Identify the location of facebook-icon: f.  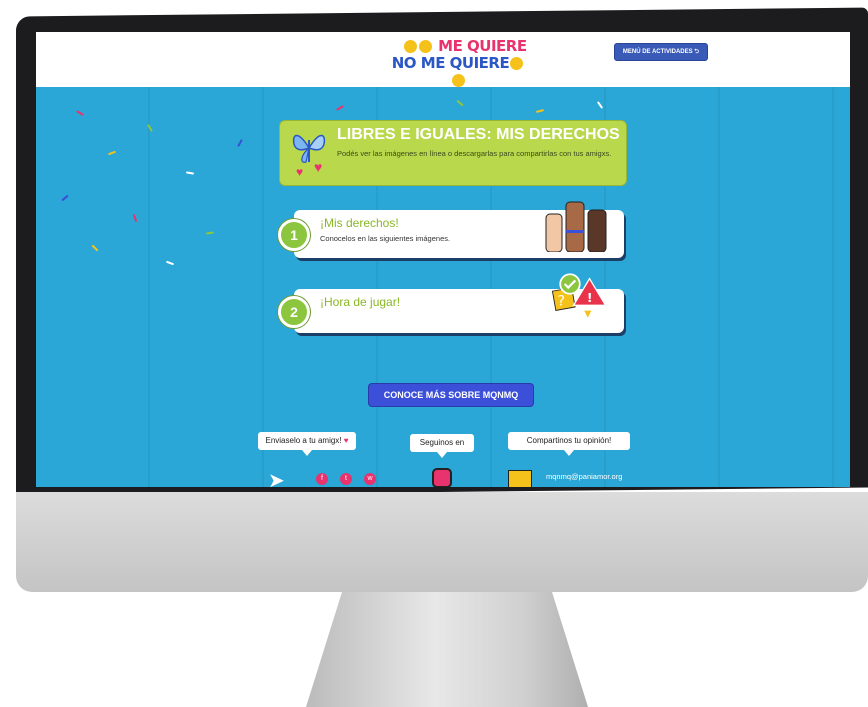
(322, 479).